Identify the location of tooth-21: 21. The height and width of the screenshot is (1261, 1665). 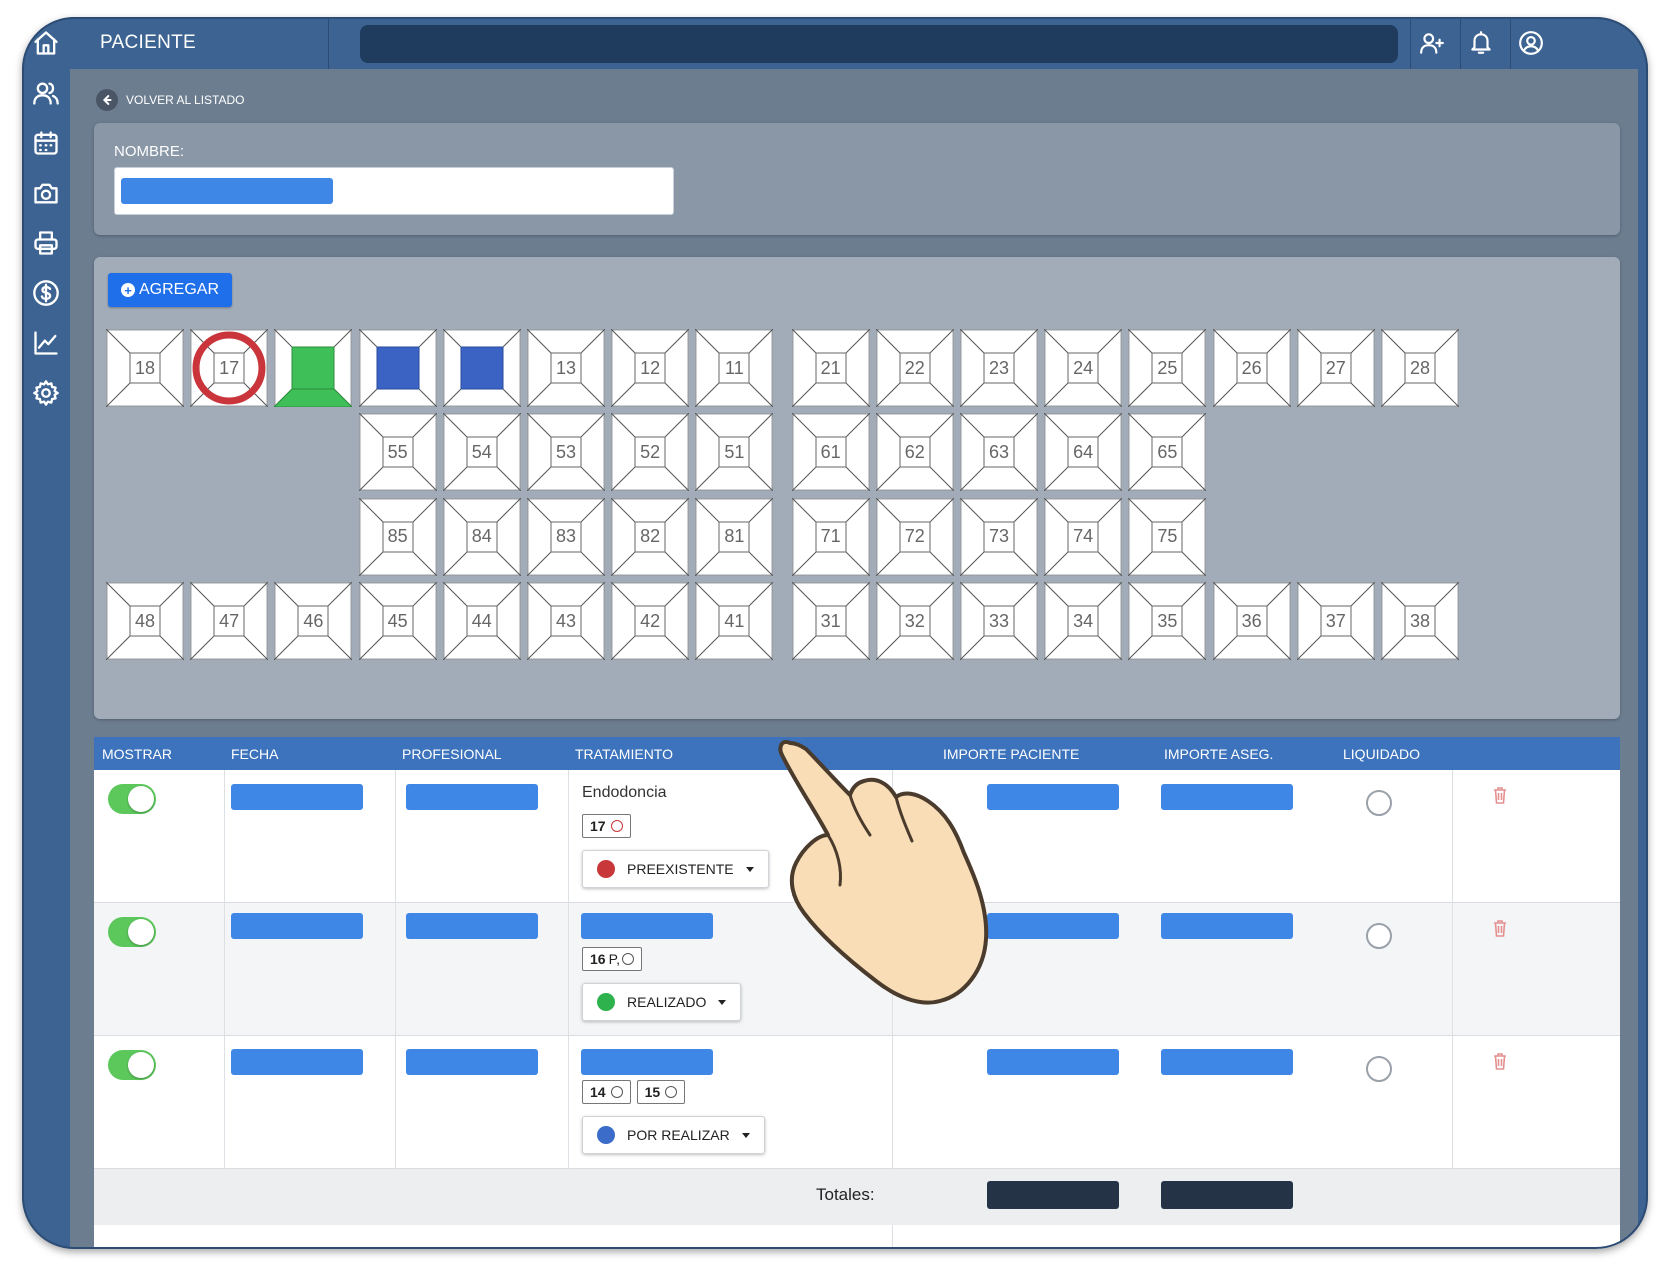
(830, 368).